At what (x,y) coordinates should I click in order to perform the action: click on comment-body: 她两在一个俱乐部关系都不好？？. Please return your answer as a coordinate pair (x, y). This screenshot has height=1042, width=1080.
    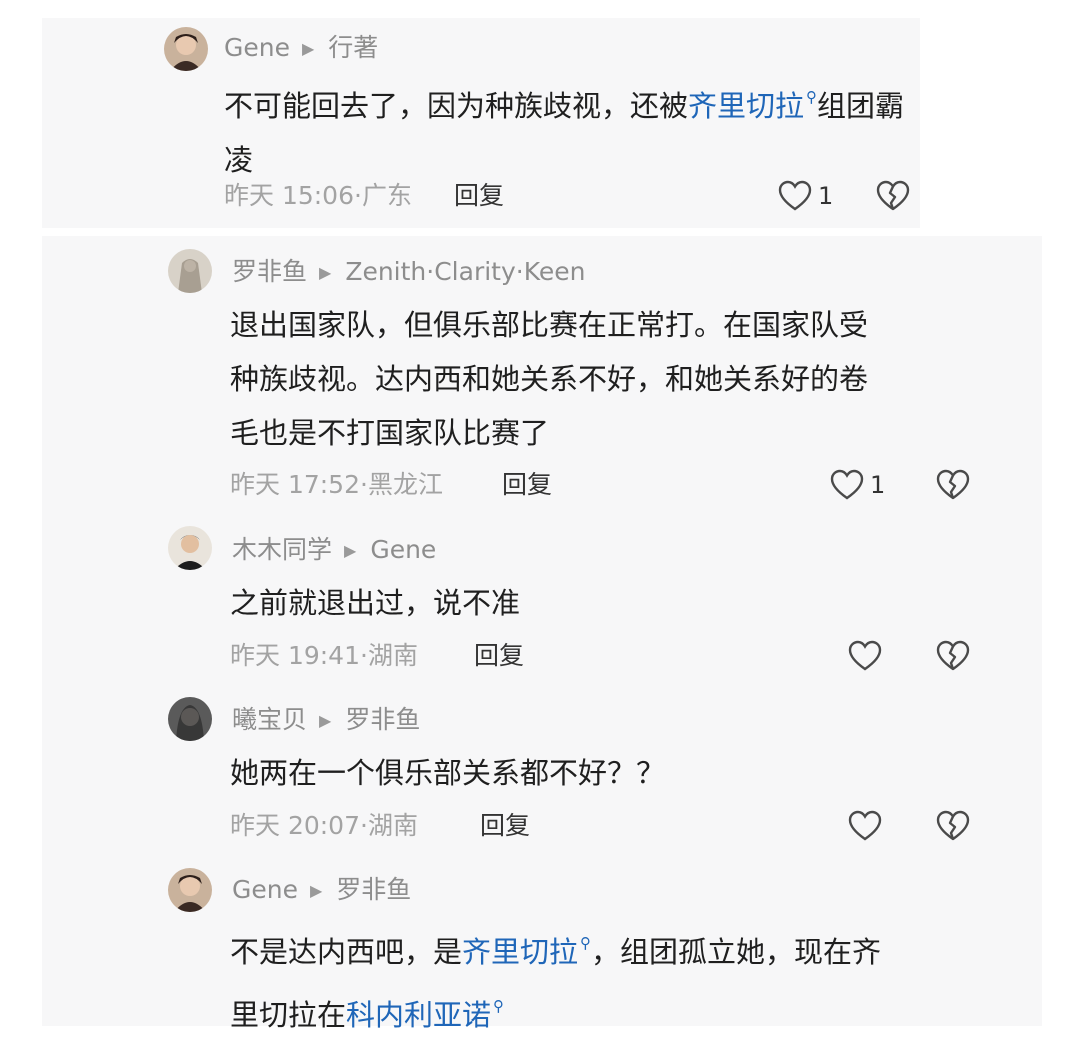
    Looking at the image, I should click on (610, 773).